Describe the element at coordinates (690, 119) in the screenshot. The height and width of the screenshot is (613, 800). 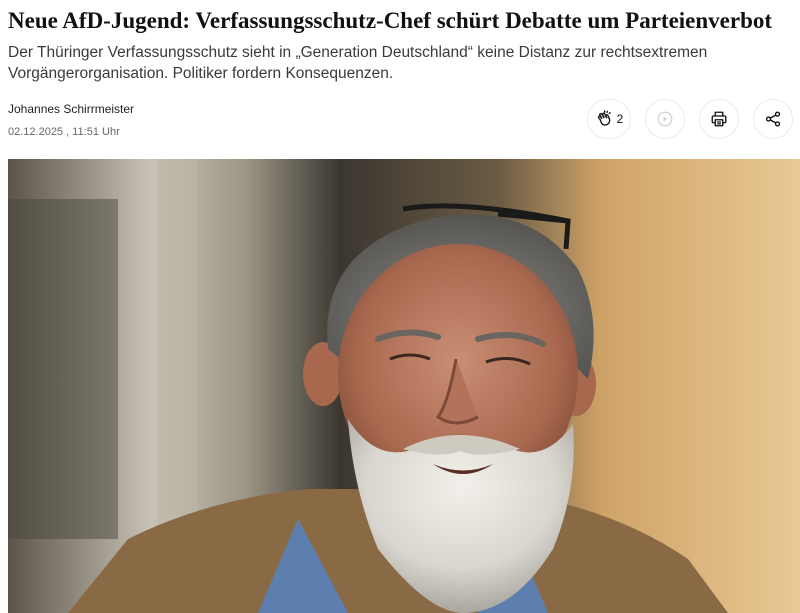
I see `article-actions: 2` at that location.